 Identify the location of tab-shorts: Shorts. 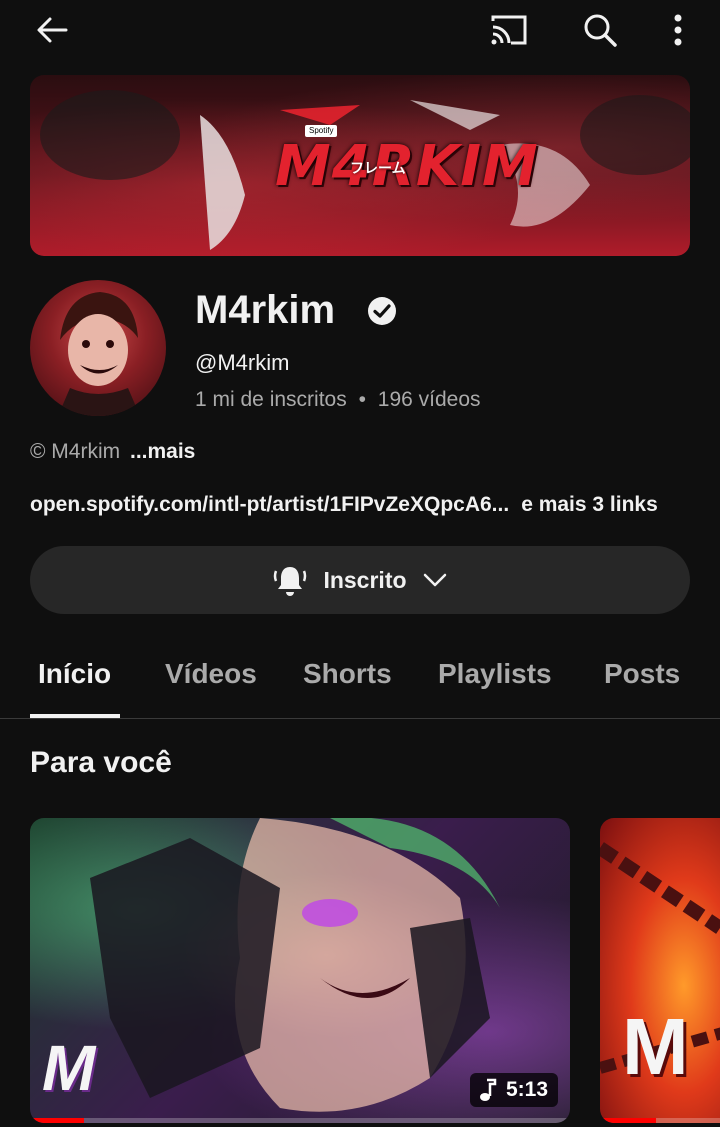
(347, 674).